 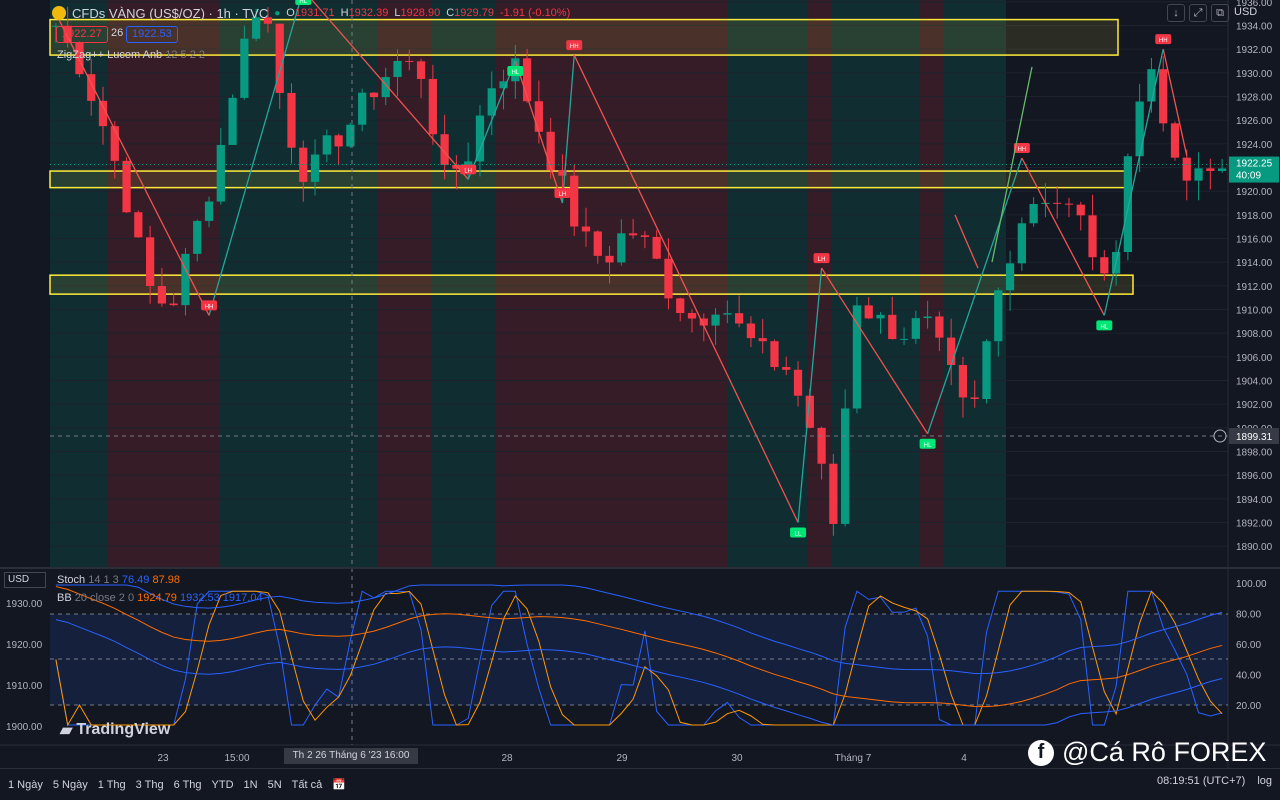 I want to click on bb-tick: 1910.00, so click(x=24, y=686).